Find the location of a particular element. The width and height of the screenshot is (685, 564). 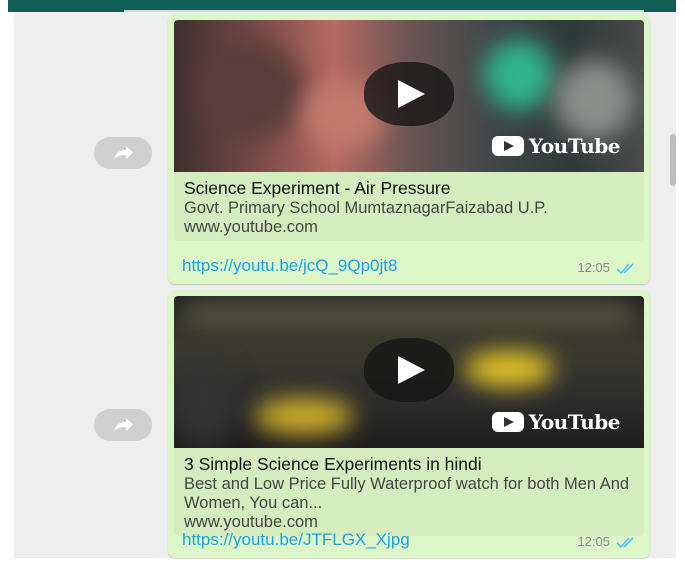

video-title: 3 Simple Science Experiments in hindi is located at coordinates (333, 464).